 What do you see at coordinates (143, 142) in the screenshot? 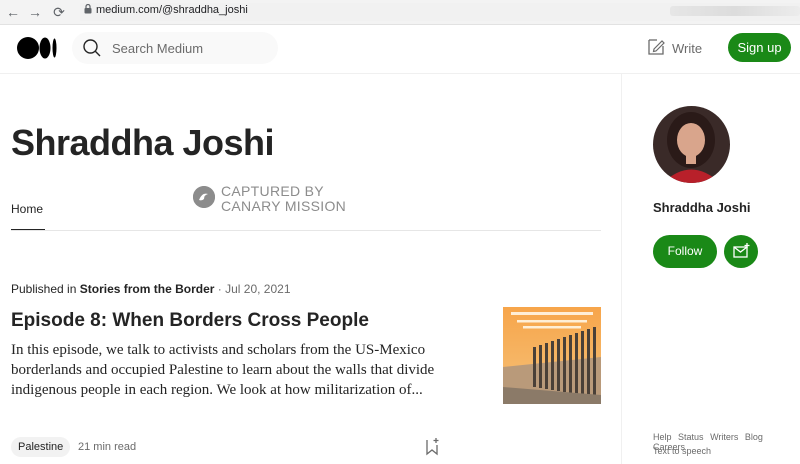
I see `profile-title: Shraddha Joshi` at bounding box center [143, 142].